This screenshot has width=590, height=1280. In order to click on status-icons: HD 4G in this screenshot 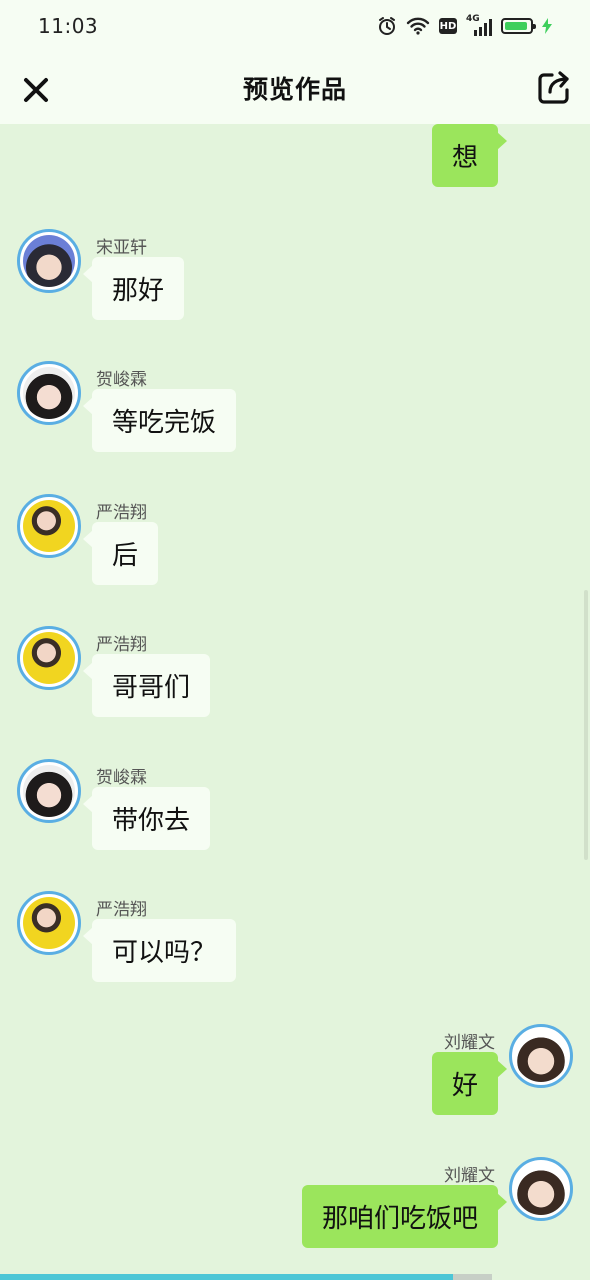, I will do `click(464, 25)`.